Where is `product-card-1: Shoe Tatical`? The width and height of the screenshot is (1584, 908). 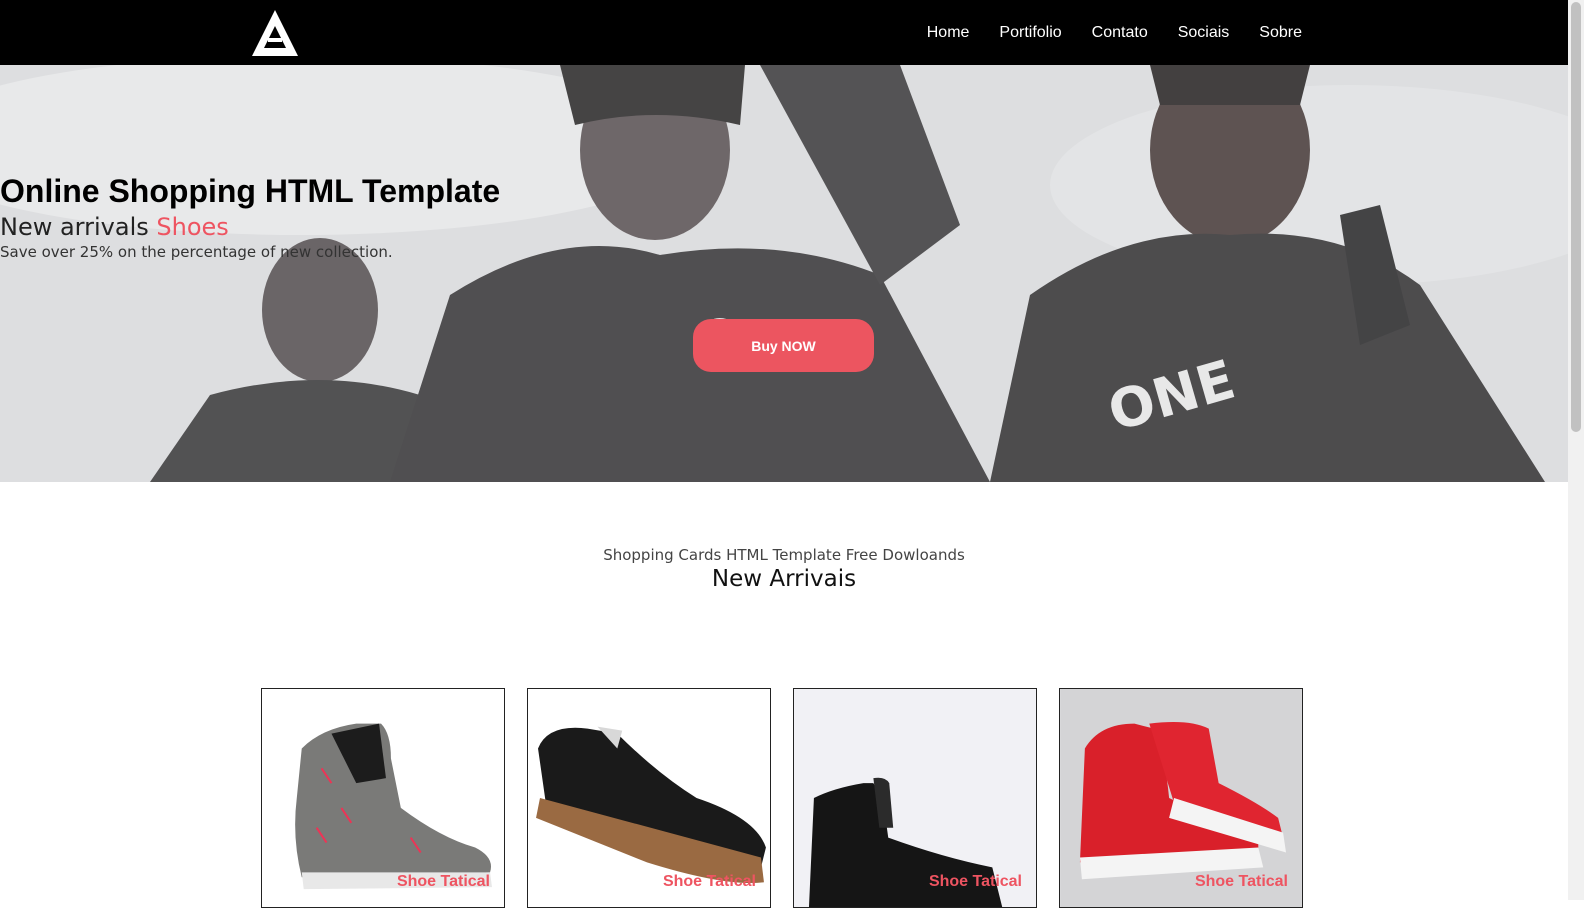 product-card-1: Shoe Tatical is located at coordinates (383, 798).